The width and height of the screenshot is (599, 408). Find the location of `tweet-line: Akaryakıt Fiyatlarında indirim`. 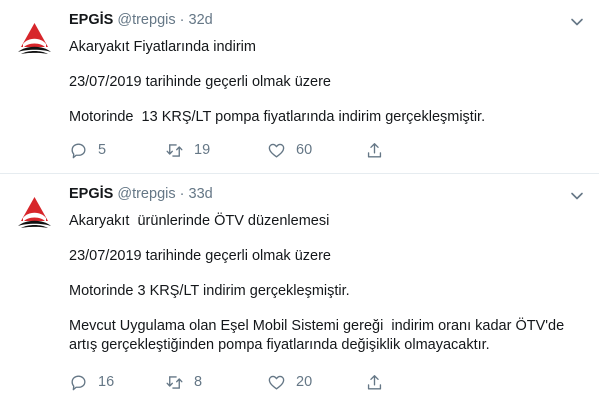

tweet-line: Akaryakıt Fiyatlarında indirim is located at coordinates (162, 47).